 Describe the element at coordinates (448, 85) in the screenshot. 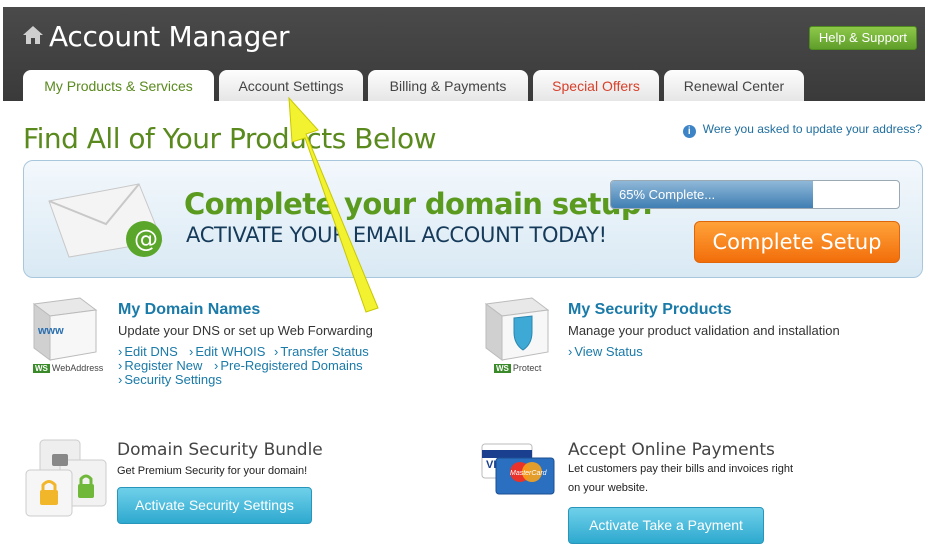

I see `tab-billing-payments: Billing & Payments` at that location.